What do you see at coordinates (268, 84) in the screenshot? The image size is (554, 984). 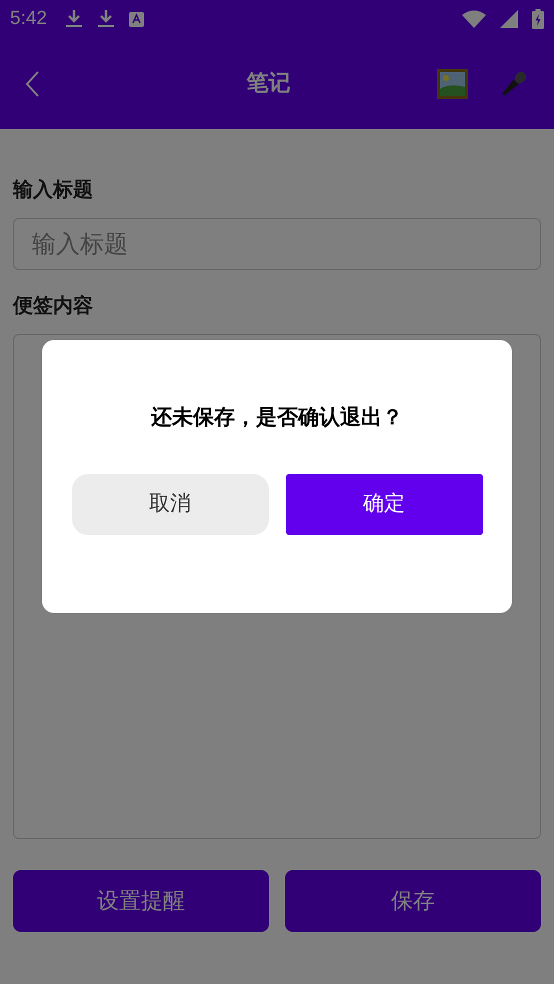 I see `app-bar-title: 笔记` at bounding box center [268, 84].